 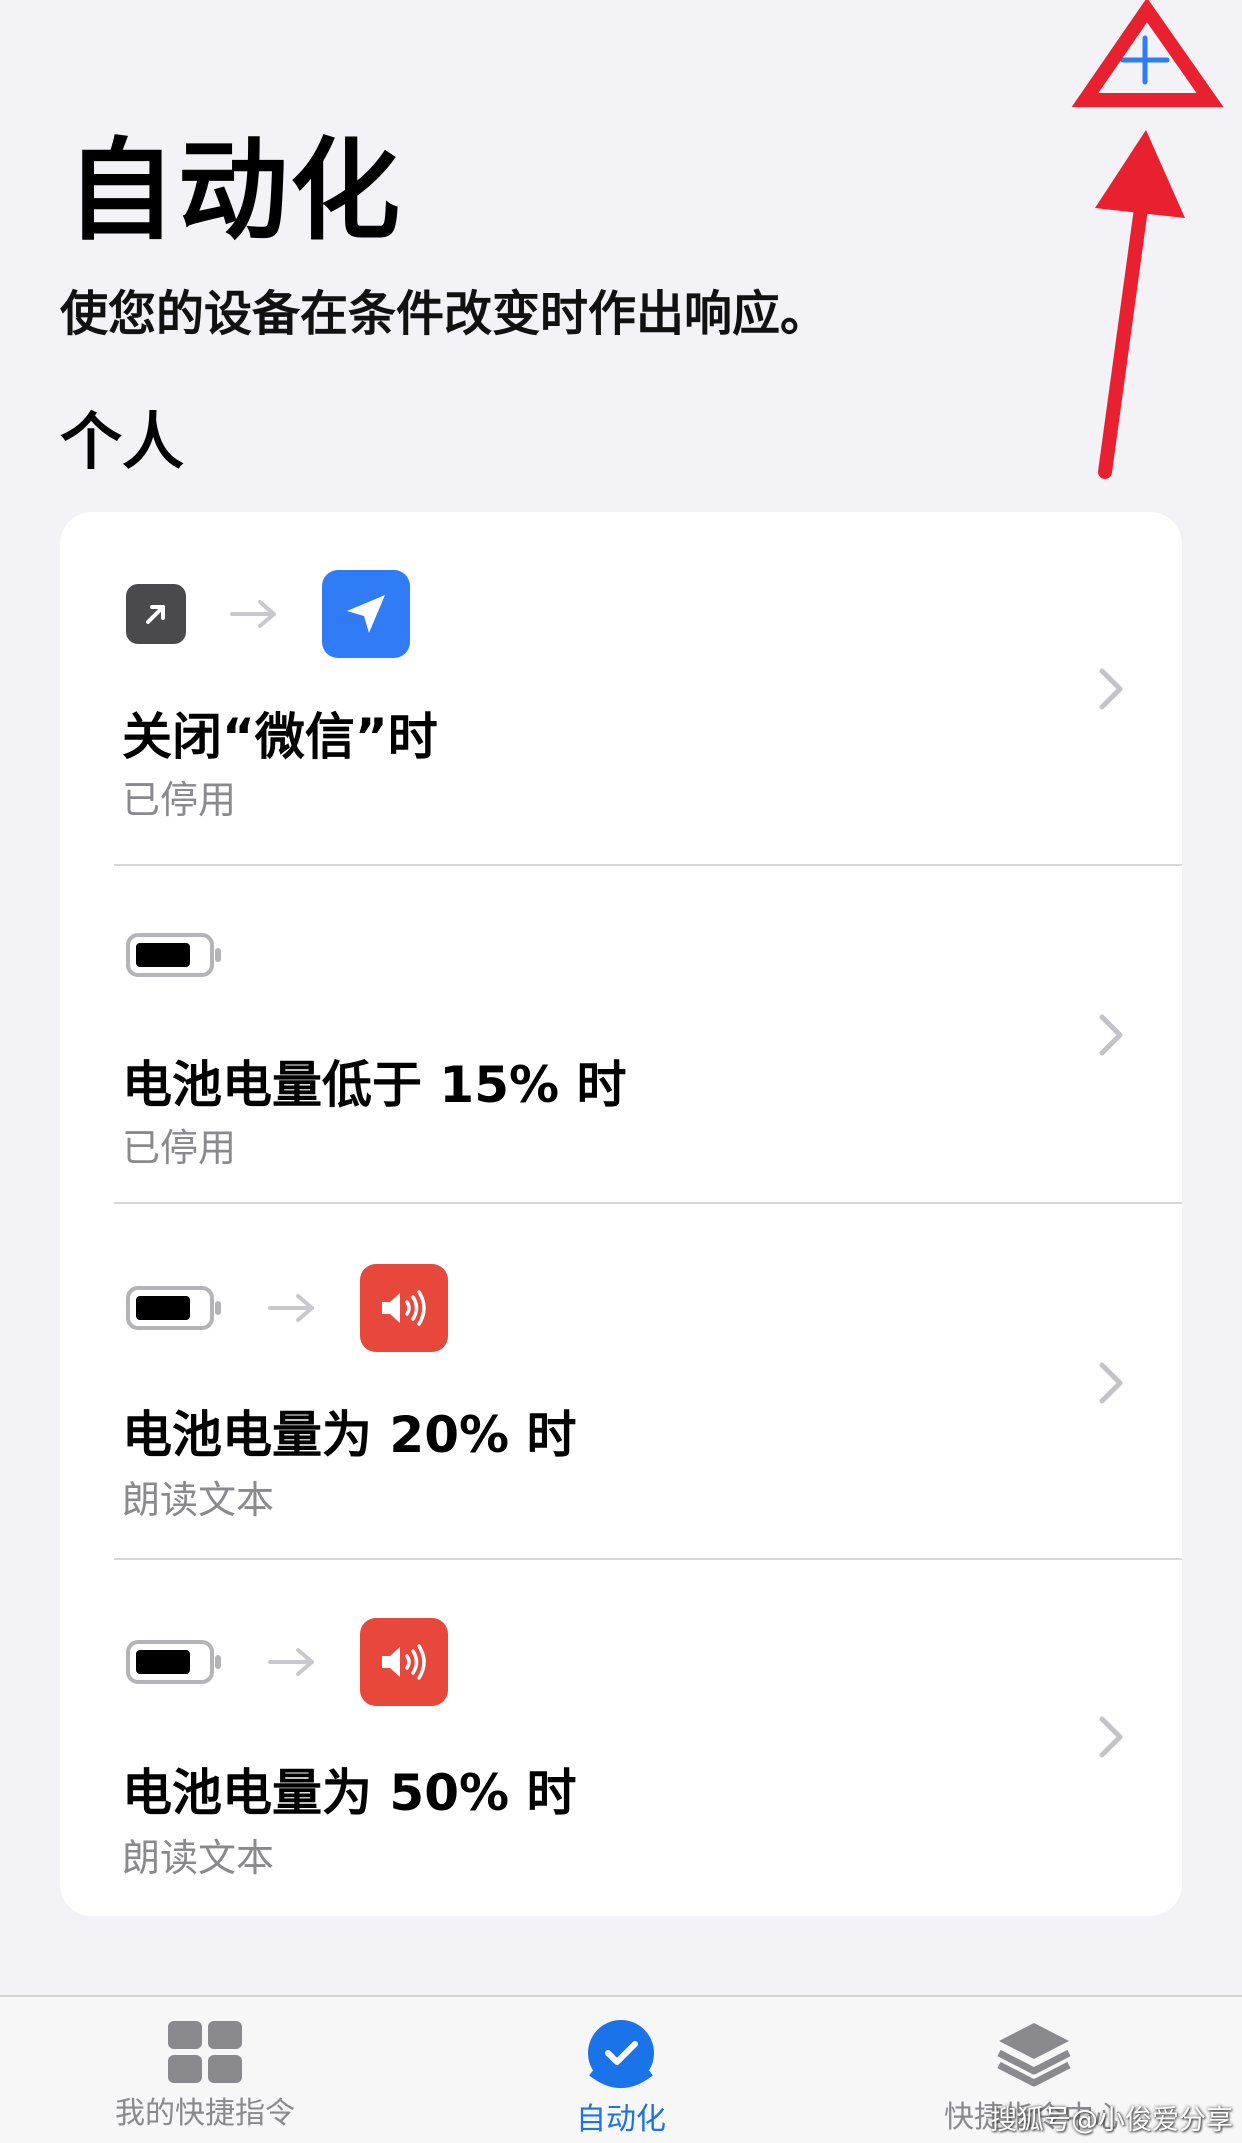 What do you see at coordinates (366, 614) in the screenshot?
I see `location-arrow-icon` at bounding box center [366, 614].